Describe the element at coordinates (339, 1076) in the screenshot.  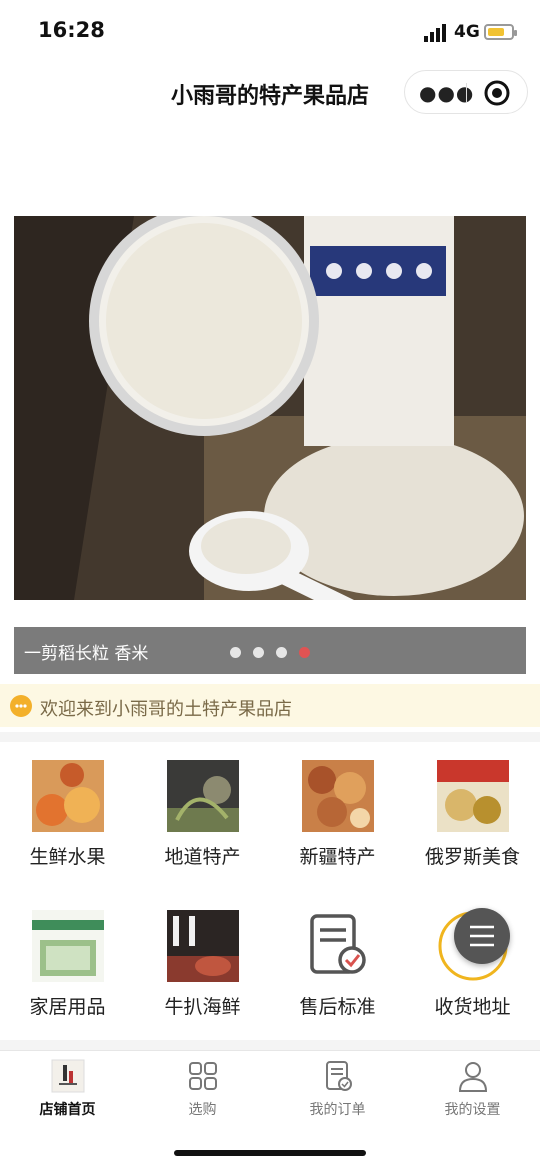
I see `order-list-icon` at that location.